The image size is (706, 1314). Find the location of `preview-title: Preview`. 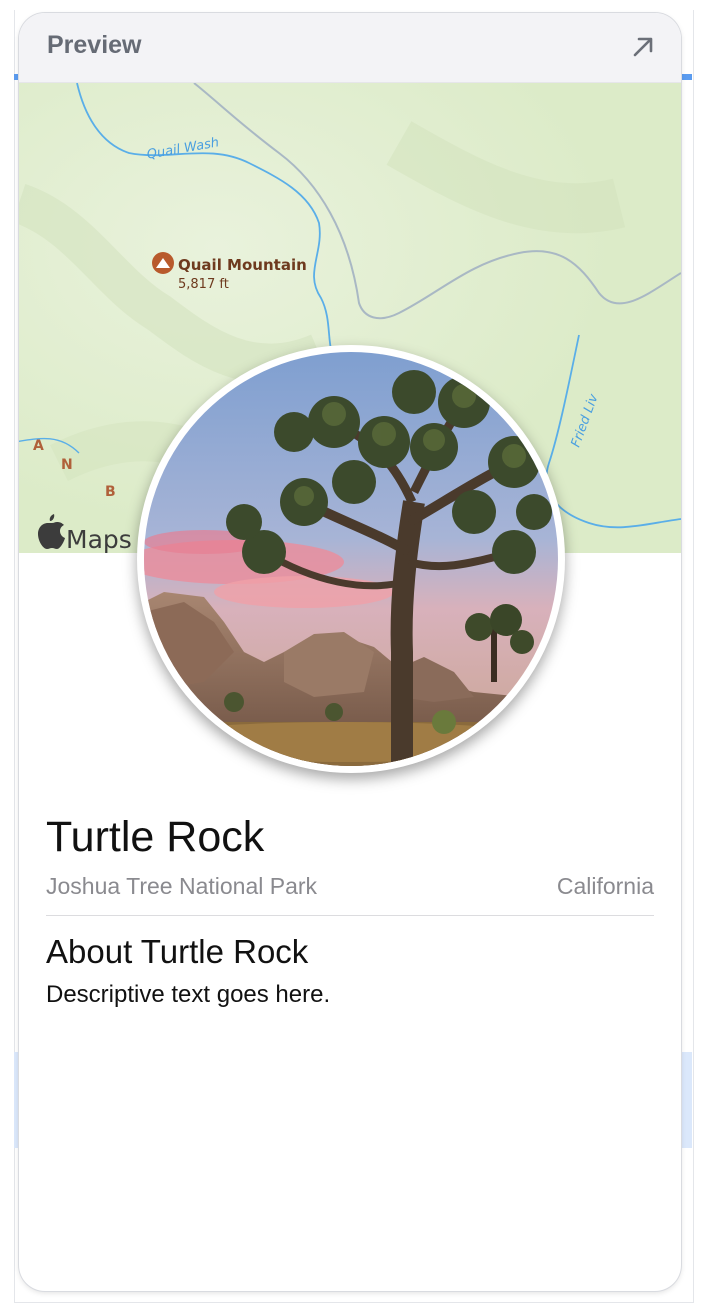

preview-title: Preview is located at coordinates (94, 45).